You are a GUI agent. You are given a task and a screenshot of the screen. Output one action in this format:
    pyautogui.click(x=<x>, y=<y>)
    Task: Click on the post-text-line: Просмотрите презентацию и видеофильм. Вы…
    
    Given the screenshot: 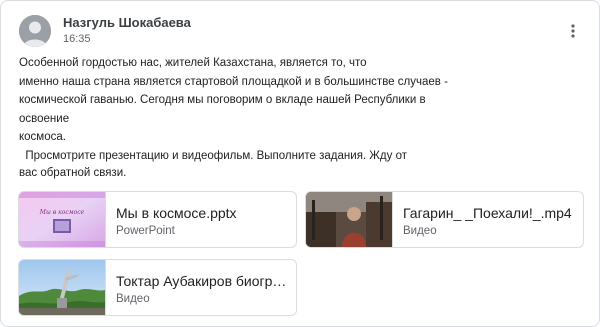 What is the action you would take?
    pyautogui.click(x=213, y=156)
    